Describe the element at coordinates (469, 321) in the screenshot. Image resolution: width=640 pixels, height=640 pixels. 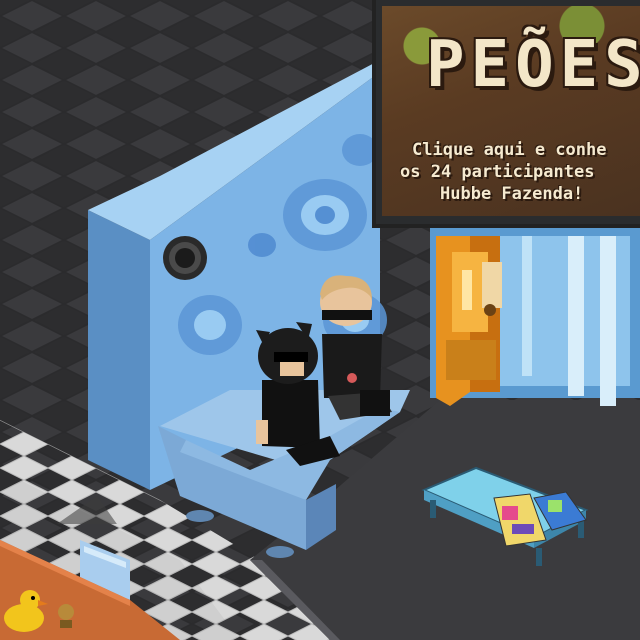
I see `grandfather-clock` at that location.